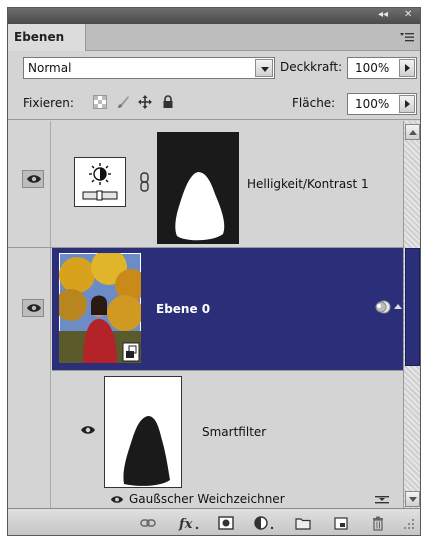 The image size is (428, 536). Describe the element at coordinates (48, 103) in the screenshot. I see `lock-label: Fixieren:` at that location.